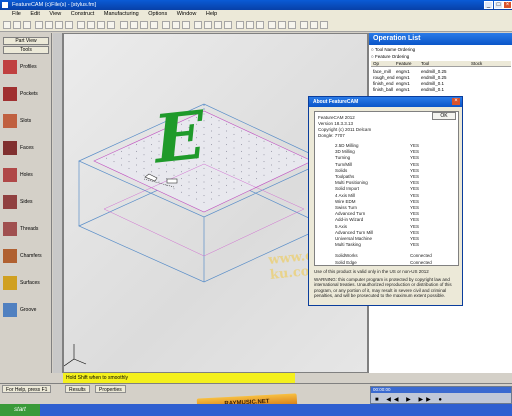 This screenshot has width=512, height=416. I want to click on license-name: Toolpaths, so click(345, 176).